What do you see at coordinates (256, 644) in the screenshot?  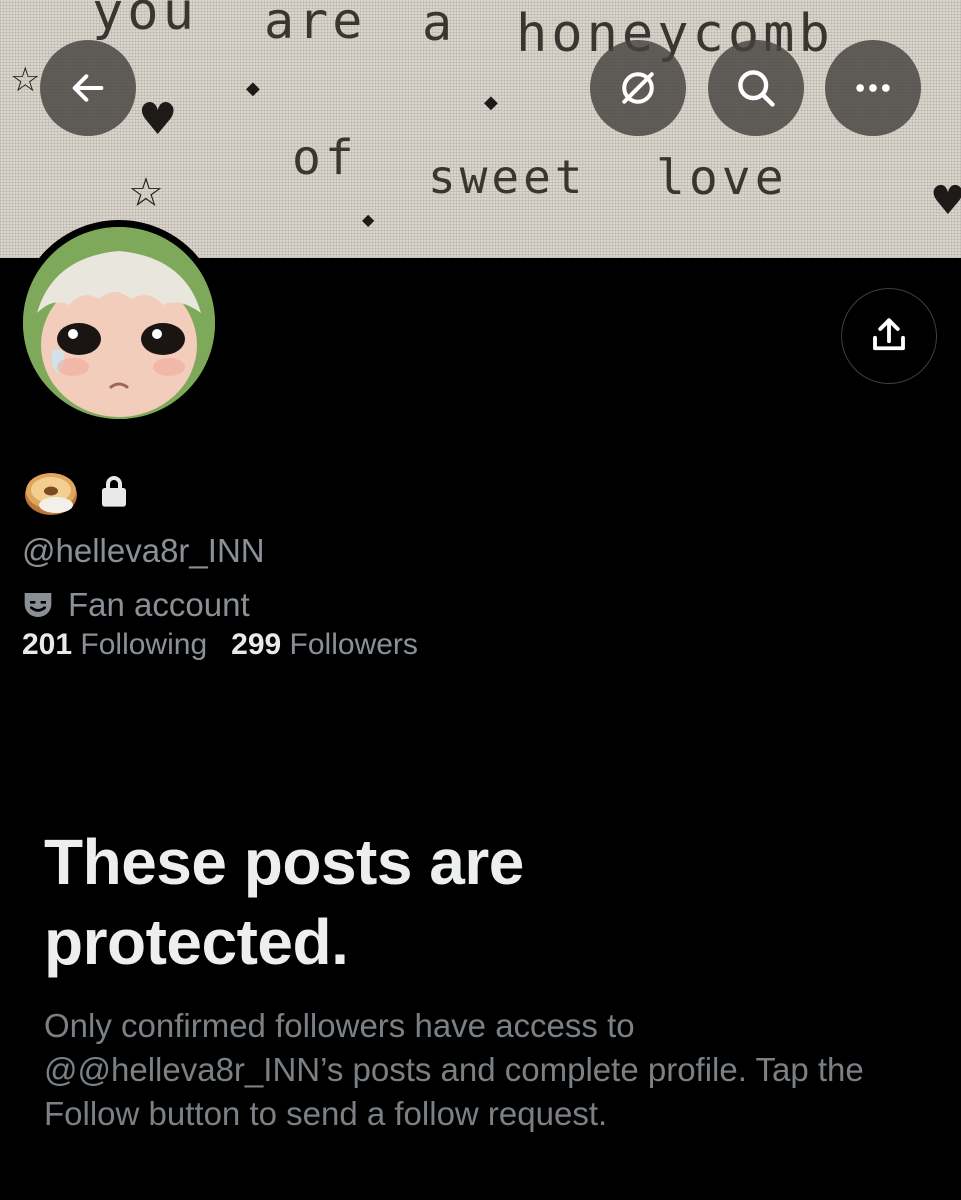 I see `followers-count: 299` at bounding box center [256, 644].